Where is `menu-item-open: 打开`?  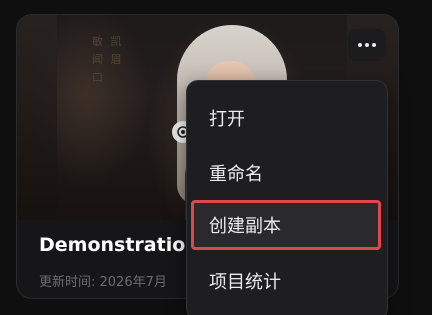 menu-item-open: 打开 is located at coordinates (287, 118).